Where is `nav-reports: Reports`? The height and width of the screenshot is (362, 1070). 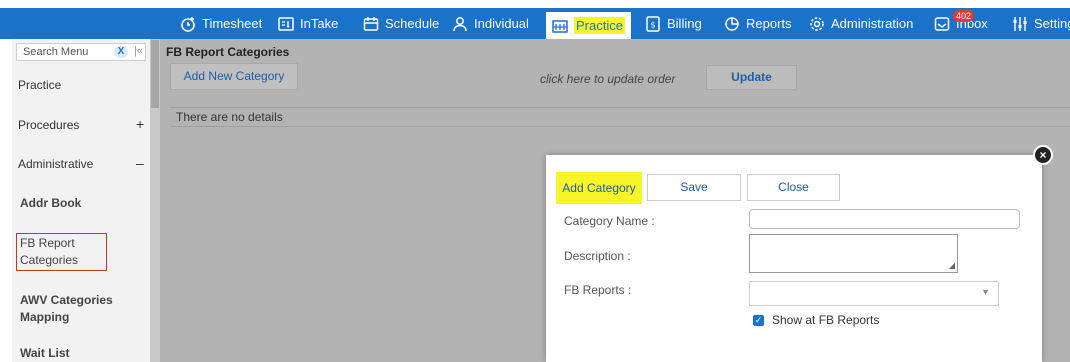 nav-reports: Reports is located at coordinates (758, 23).